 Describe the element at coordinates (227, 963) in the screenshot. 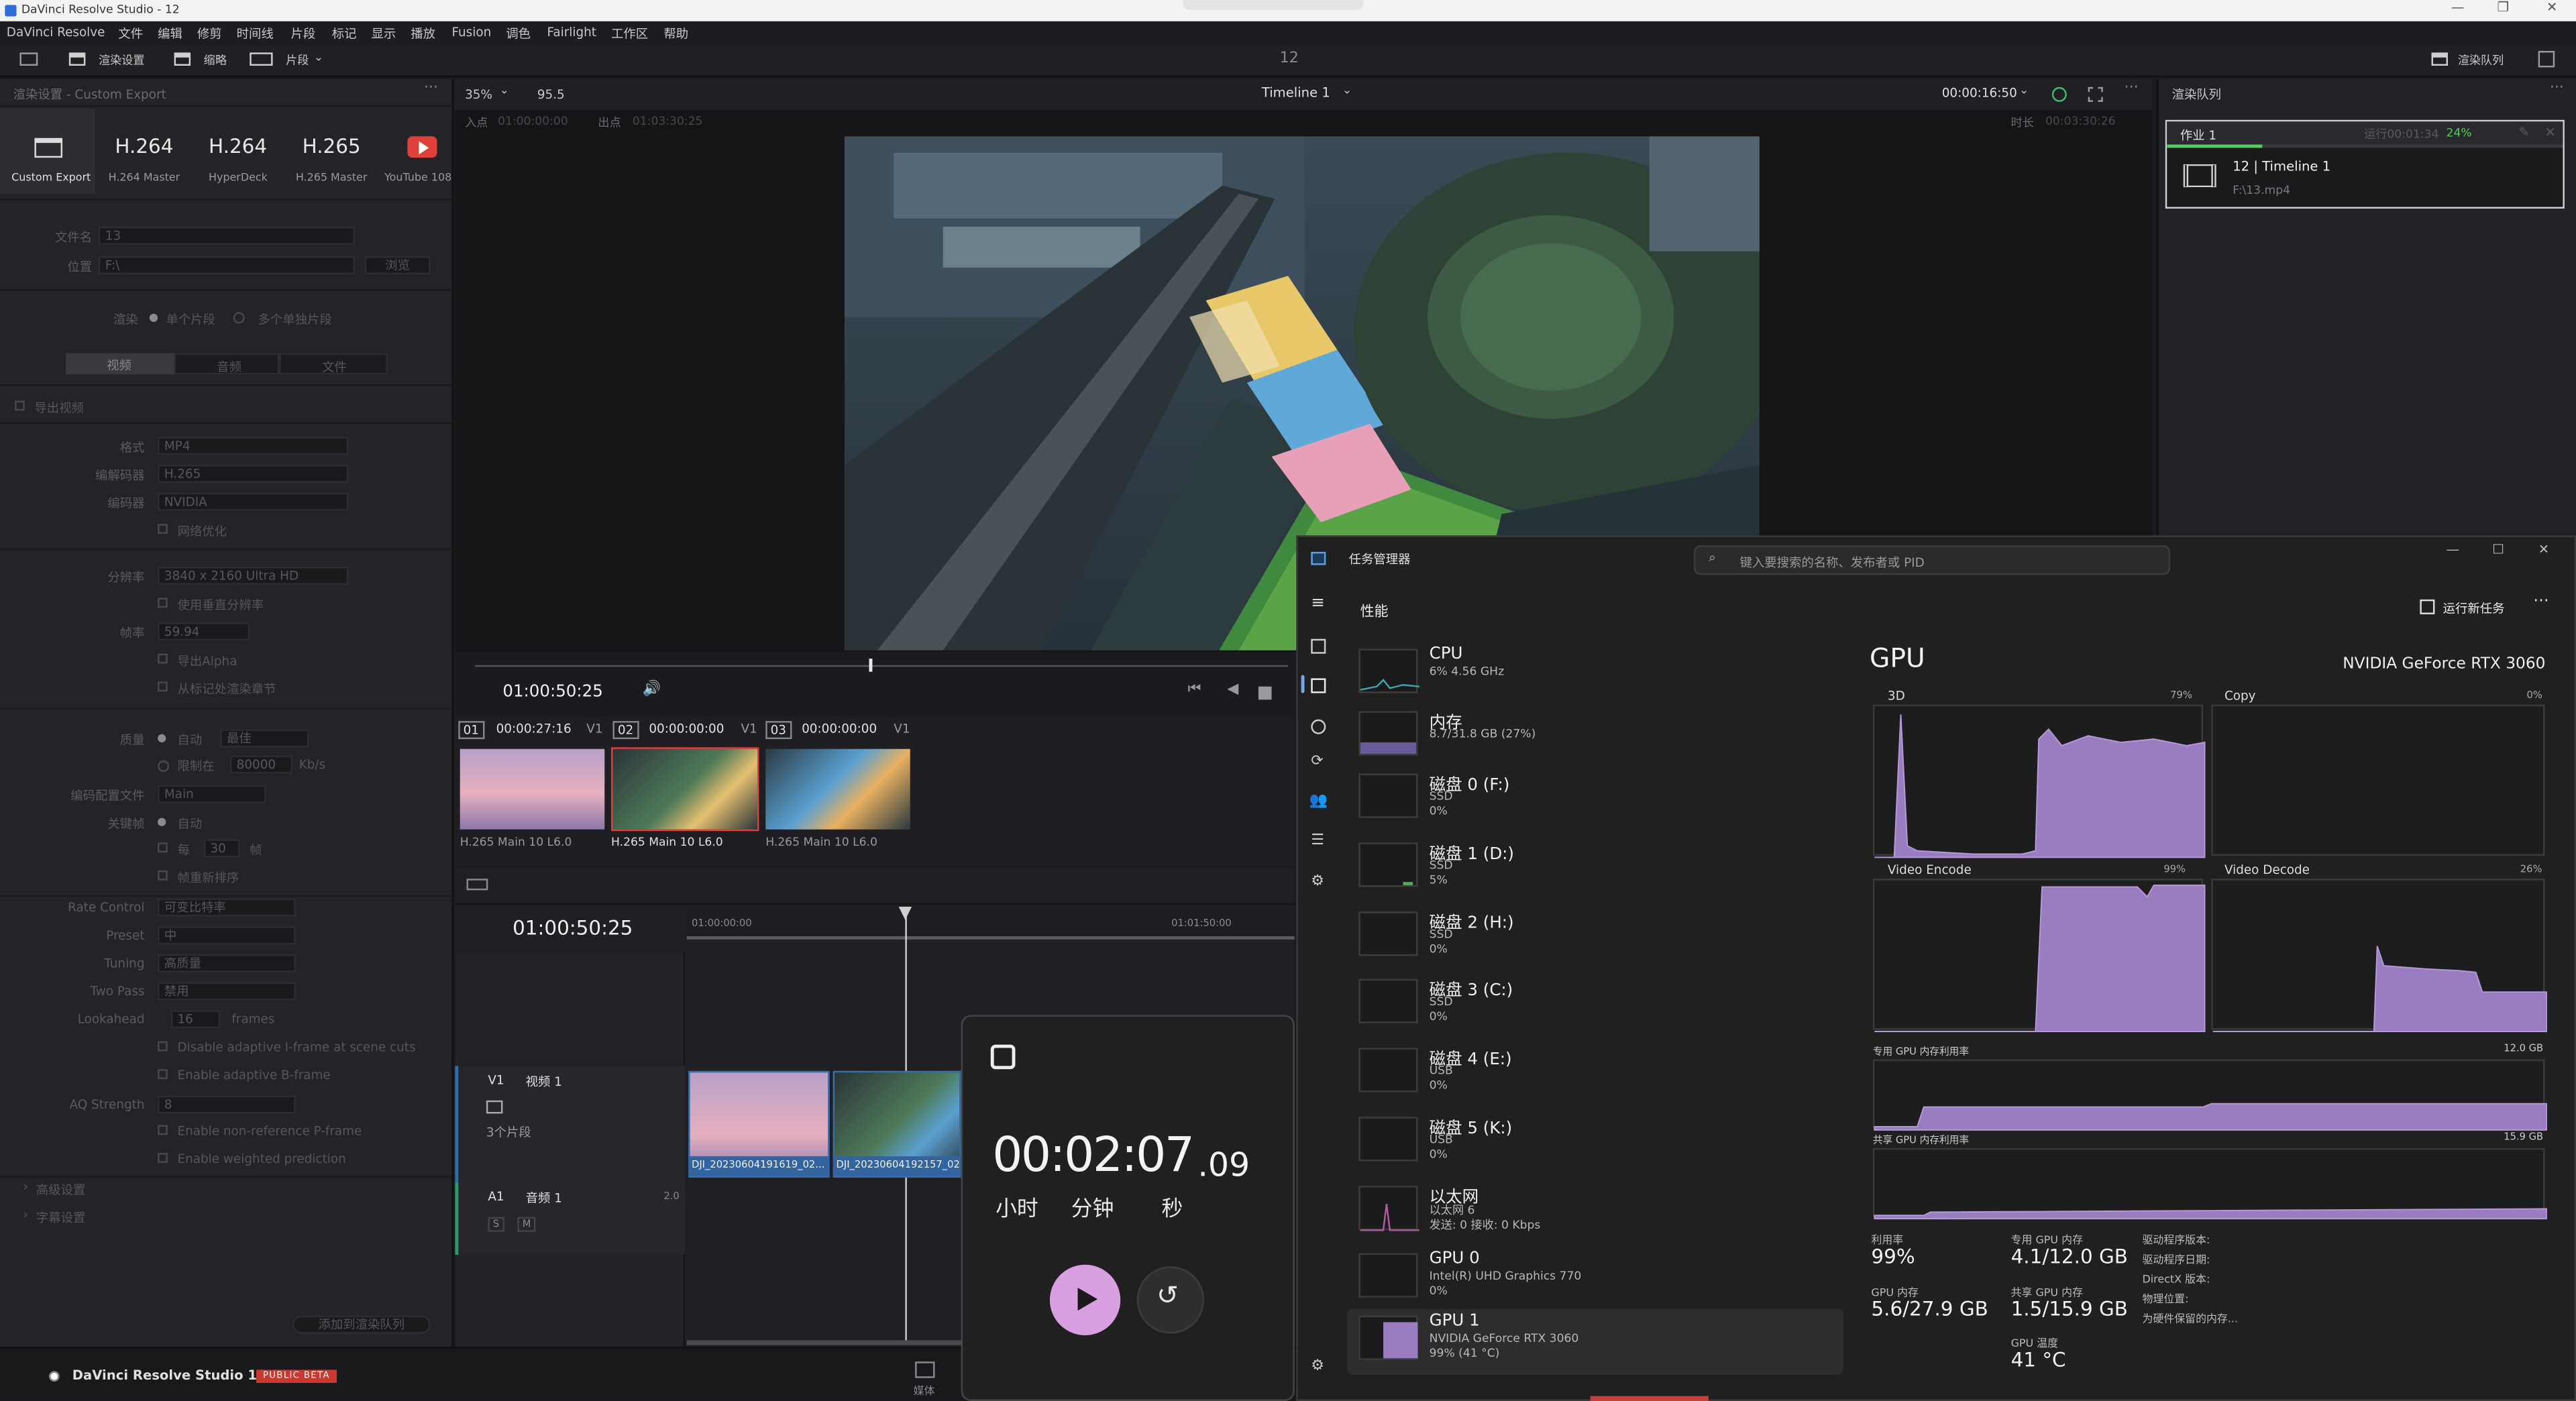

I see `tuning-select: 高质量` at that location.